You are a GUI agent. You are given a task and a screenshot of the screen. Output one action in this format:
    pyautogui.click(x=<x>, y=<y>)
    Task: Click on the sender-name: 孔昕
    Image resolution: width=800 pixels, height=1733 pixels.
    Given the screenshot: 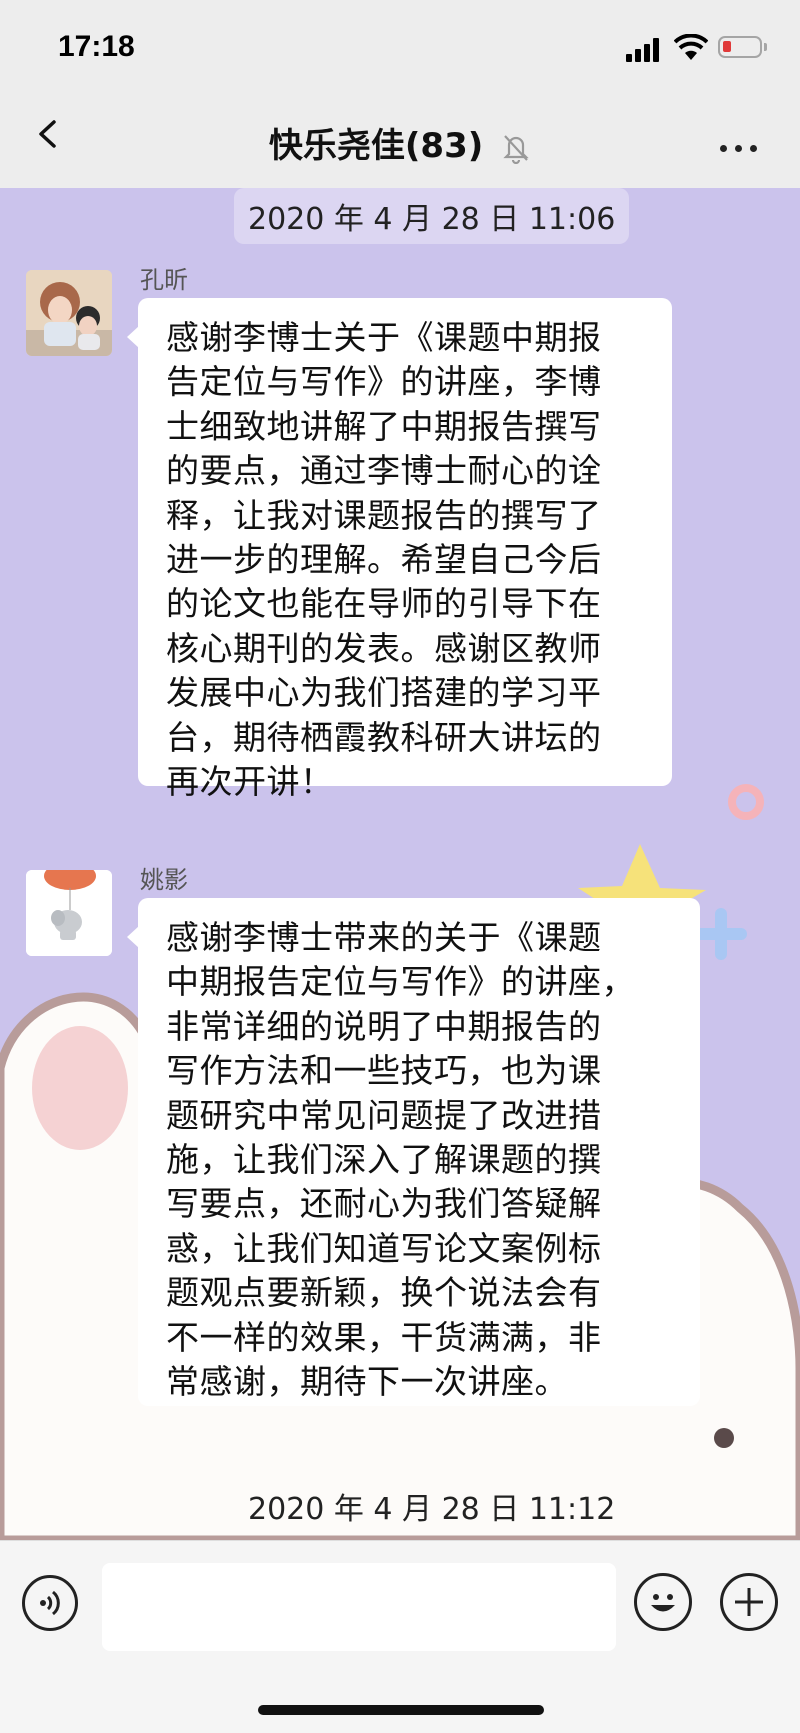 What is the action you would take?
    pyautogui.click(x=164, y=280)
    